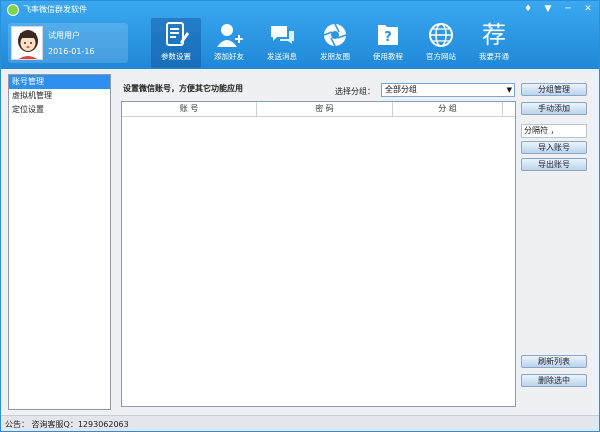 The height and width of the screenshot is (432, 600). Describe the element at coordinates (528, 9) in the screenshot. I see `skin-icon: ♦` at that location.